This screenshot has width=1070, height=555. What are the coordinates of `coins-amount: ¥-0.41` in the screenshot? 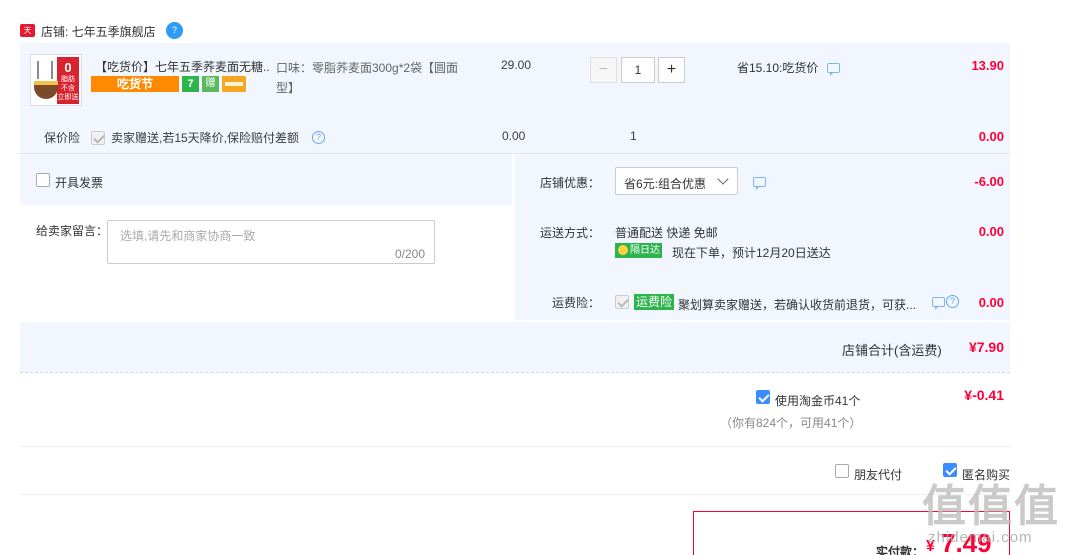 It's located at (984, 395).